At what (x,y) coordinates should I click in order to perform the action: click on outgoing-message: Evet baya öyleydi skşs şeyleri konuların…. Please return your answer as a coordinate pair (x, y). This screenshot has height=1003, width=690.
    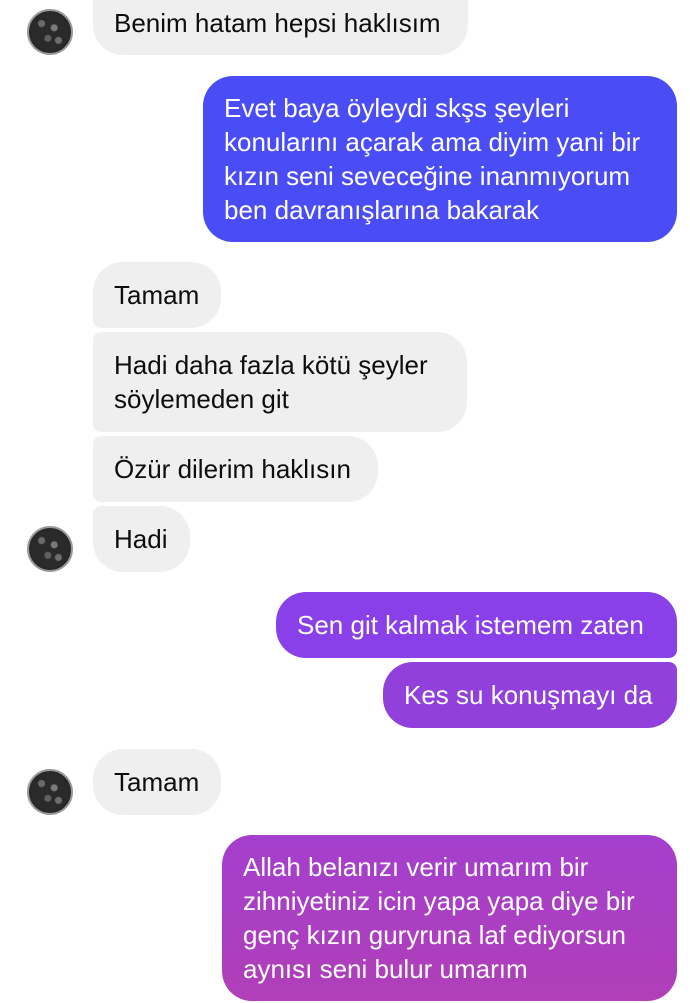
    Looking at the image, I should click on (440, 159).